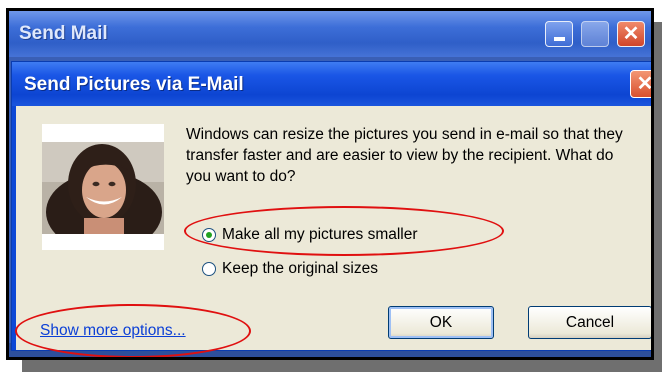  I want to click on dialog-close-button: ✕, so click(642, 84).